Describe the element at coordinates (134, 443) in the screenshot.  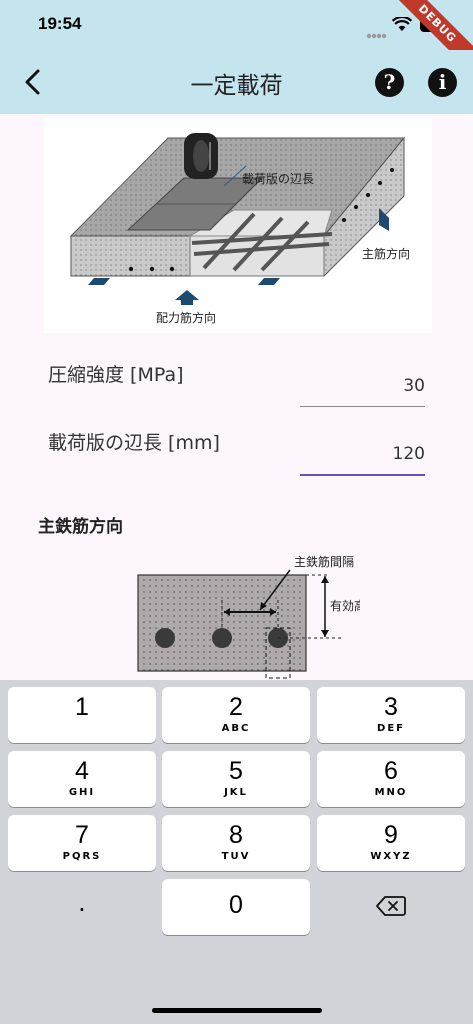
I see `plate-side-label: 載荷版の辺長 [mm]` at that location.